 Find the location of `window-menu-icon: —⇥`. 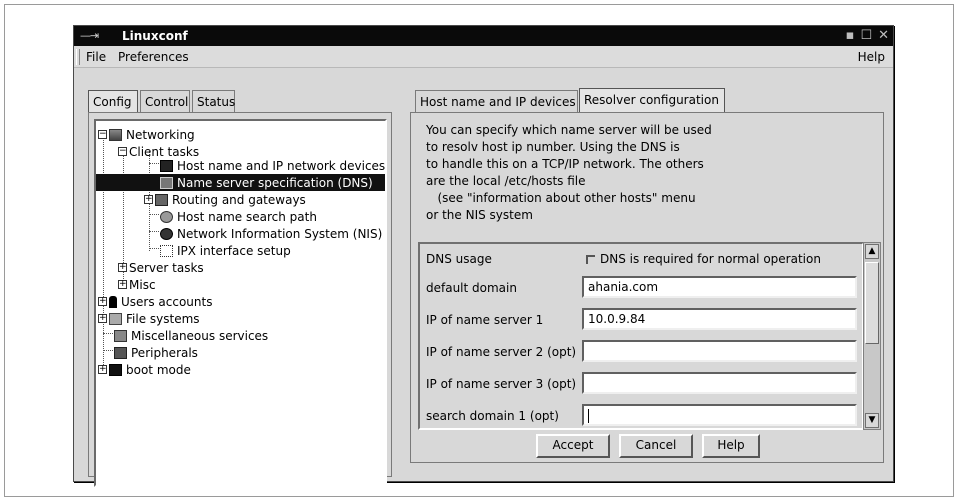

window-menu-icon: —⇥ is located at coordinates (89, 35).